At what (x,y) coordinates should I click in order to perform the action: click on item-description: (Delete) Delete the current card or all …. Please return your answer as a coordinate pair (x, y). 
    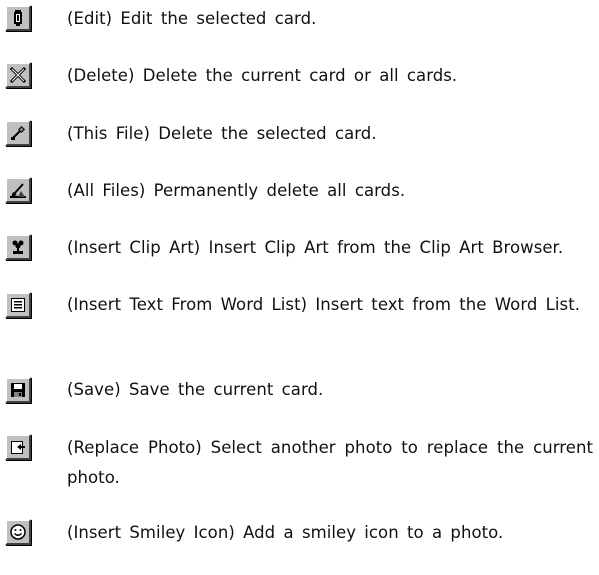
    Looking at the image, I should click on (262, 75).